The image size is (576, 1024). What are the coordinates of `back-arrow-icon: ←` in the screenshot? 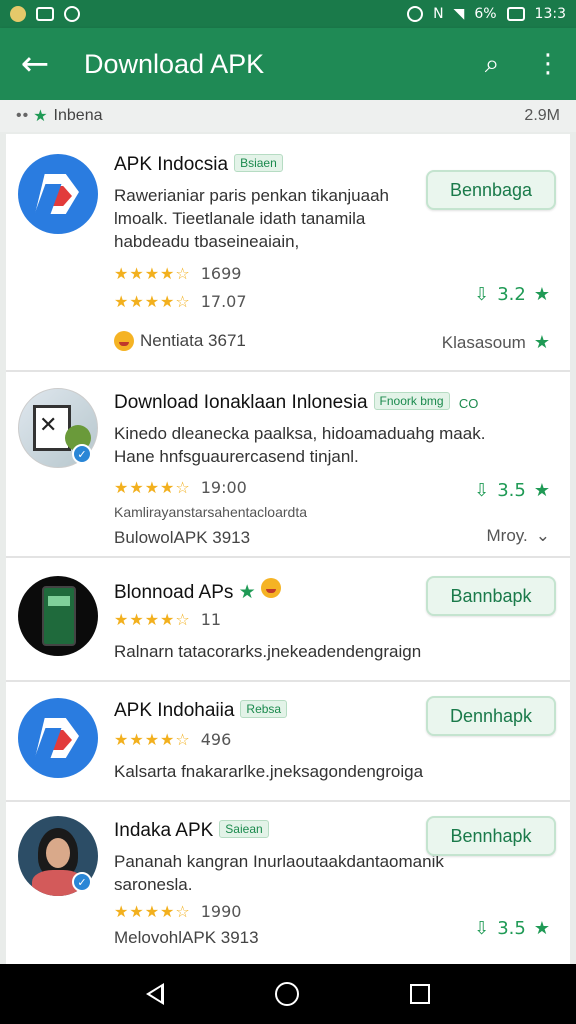 It's located at (35, 64).